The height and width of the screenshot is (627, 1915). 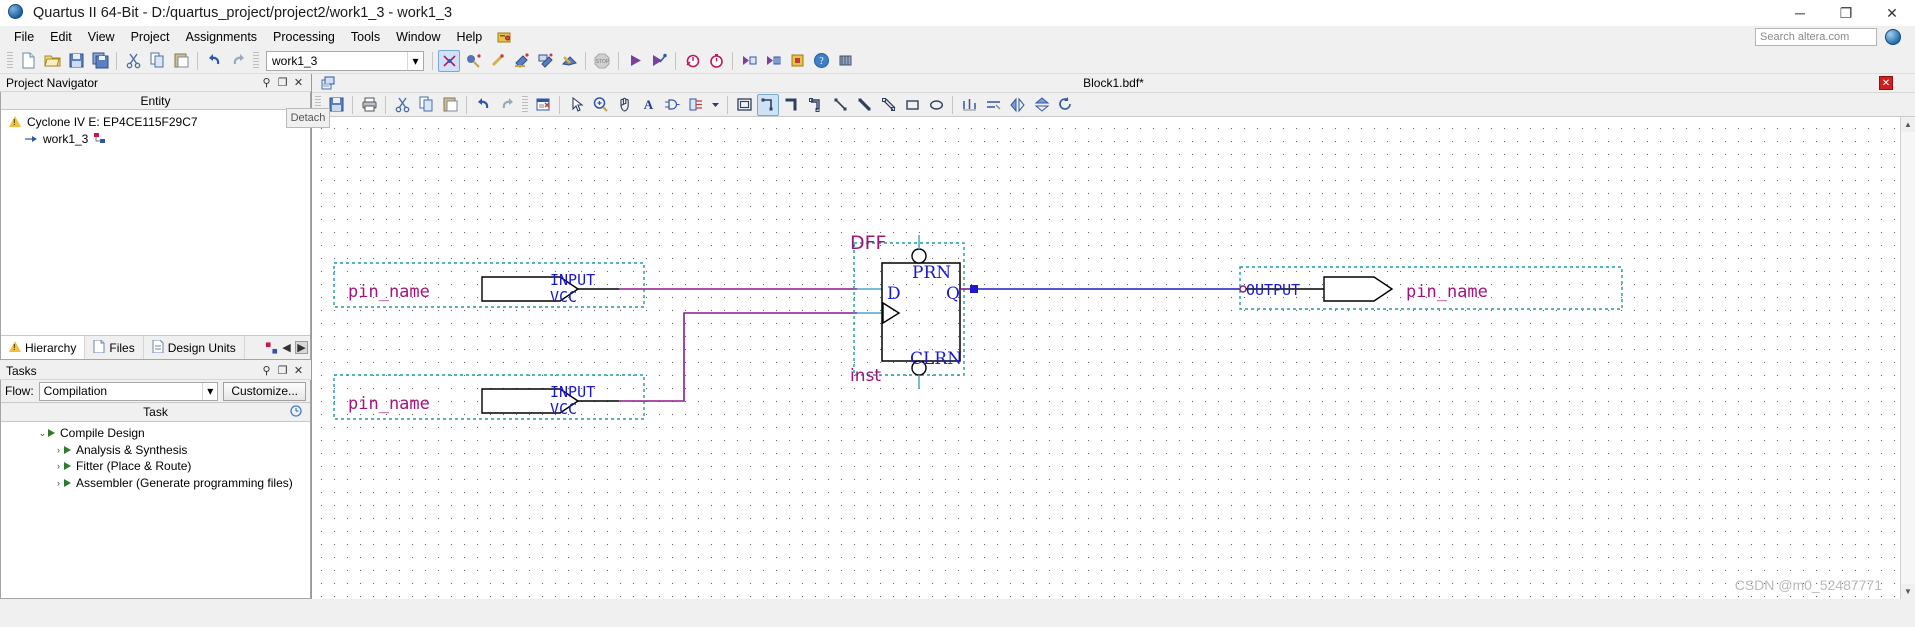 I want to click on flow-chevron-down-icon: ▾, so click(x=209, y=391).